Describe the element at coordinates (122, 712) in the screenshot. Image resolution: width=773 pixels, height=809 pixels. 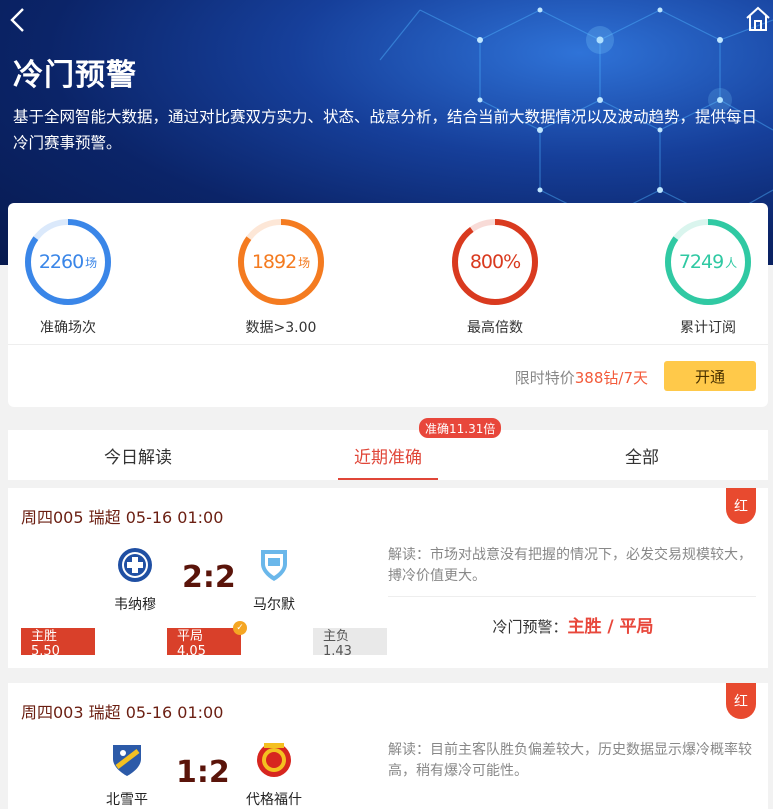
I see `match-title: 周四003 瑞超 05-16 01:00` at that location.